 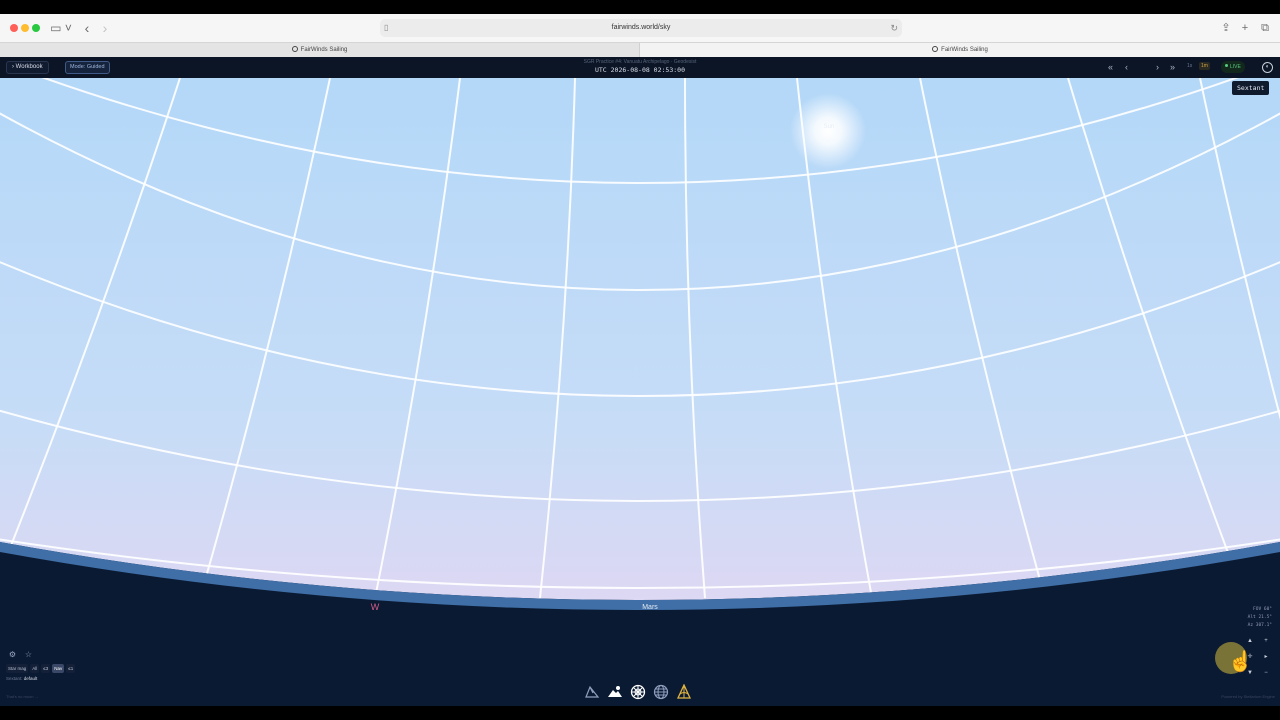 What do you see at coordinates (1226, 65) in the screenshot?
I see `live-dot-icon` at bounding box center [1226, 65].